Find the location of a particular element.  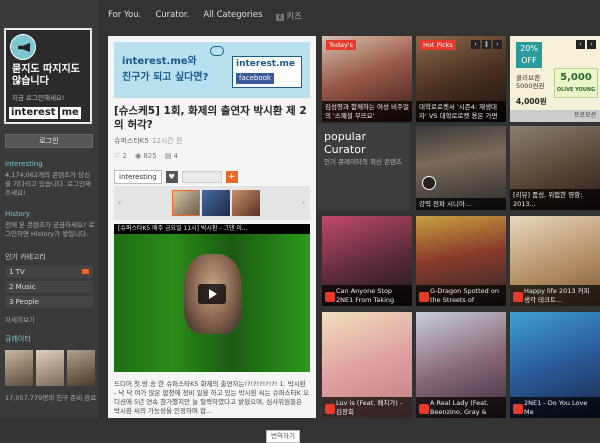

wordmark-logo: interest me is located at coordinates (45, 113).